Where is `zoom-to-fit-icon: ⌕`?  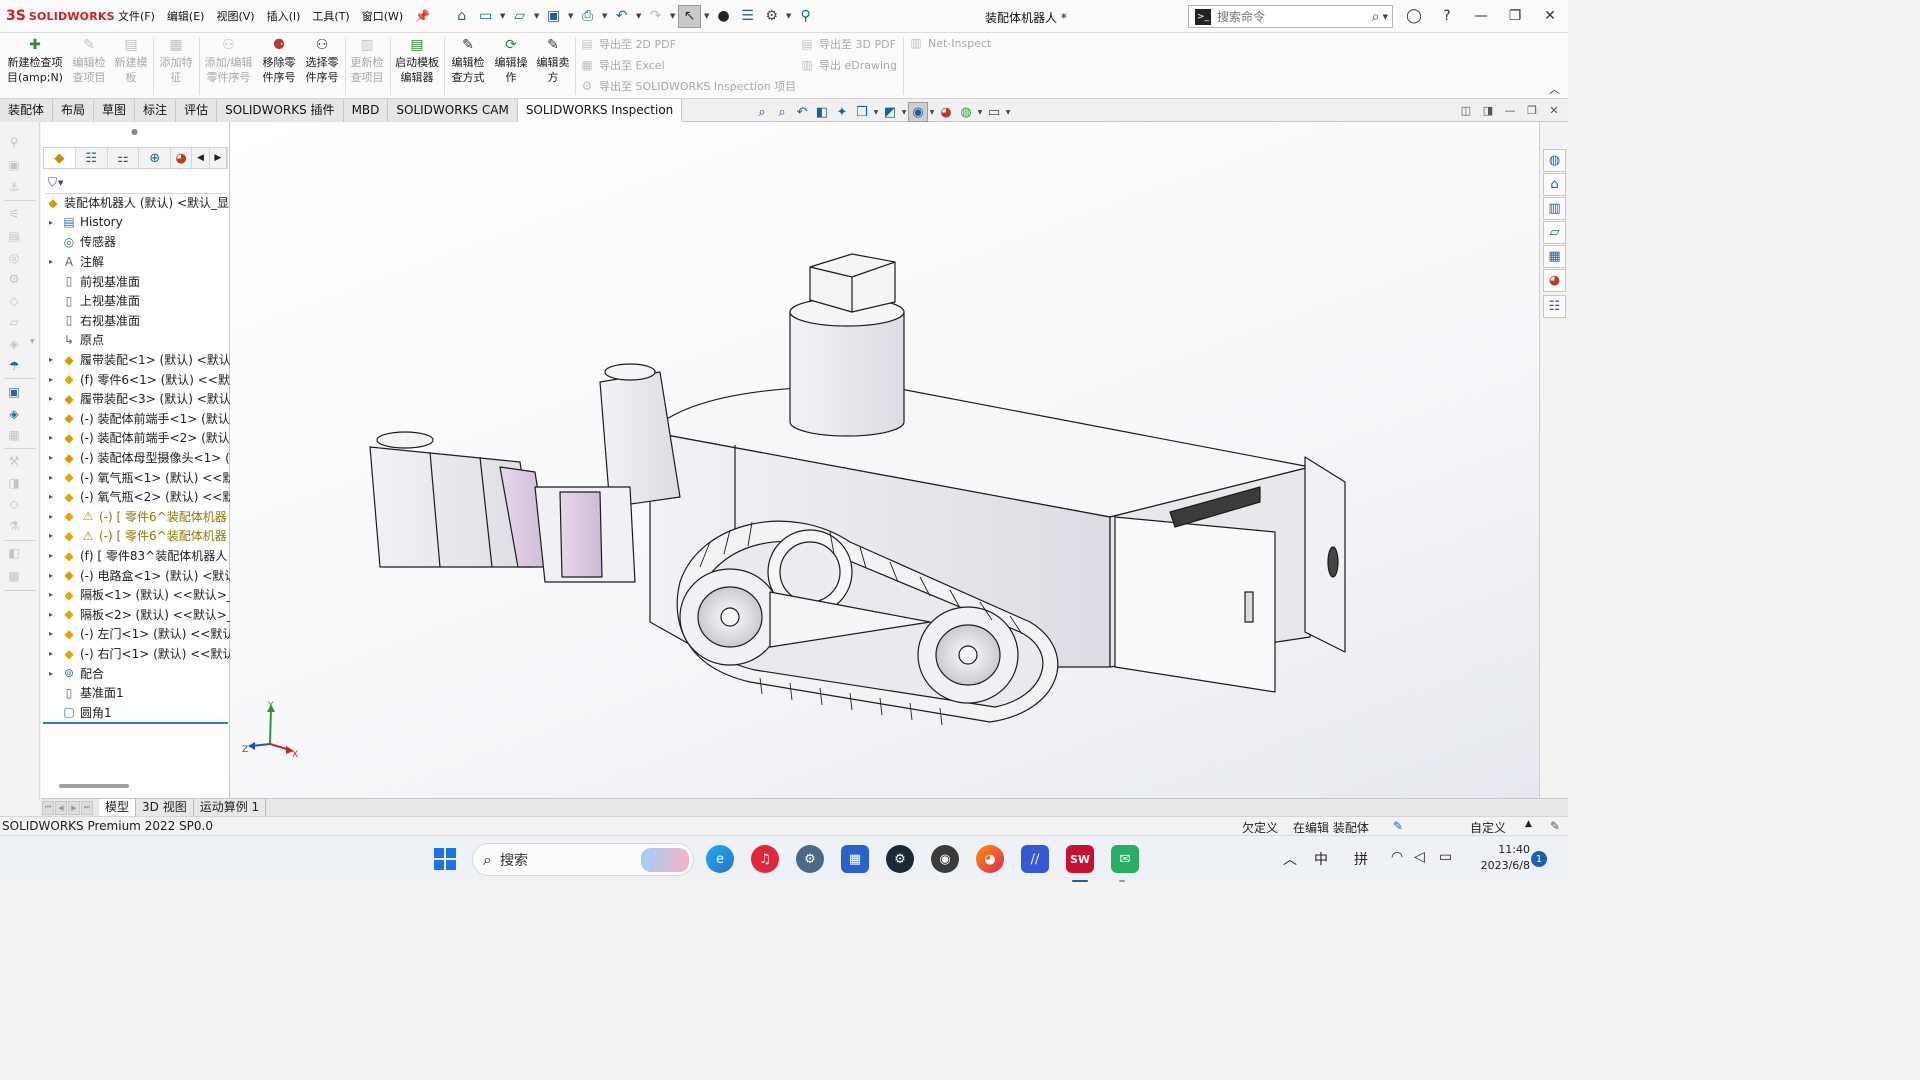 zoom-to-fit-icon: ⌕ is located at coordinates (762, 112).